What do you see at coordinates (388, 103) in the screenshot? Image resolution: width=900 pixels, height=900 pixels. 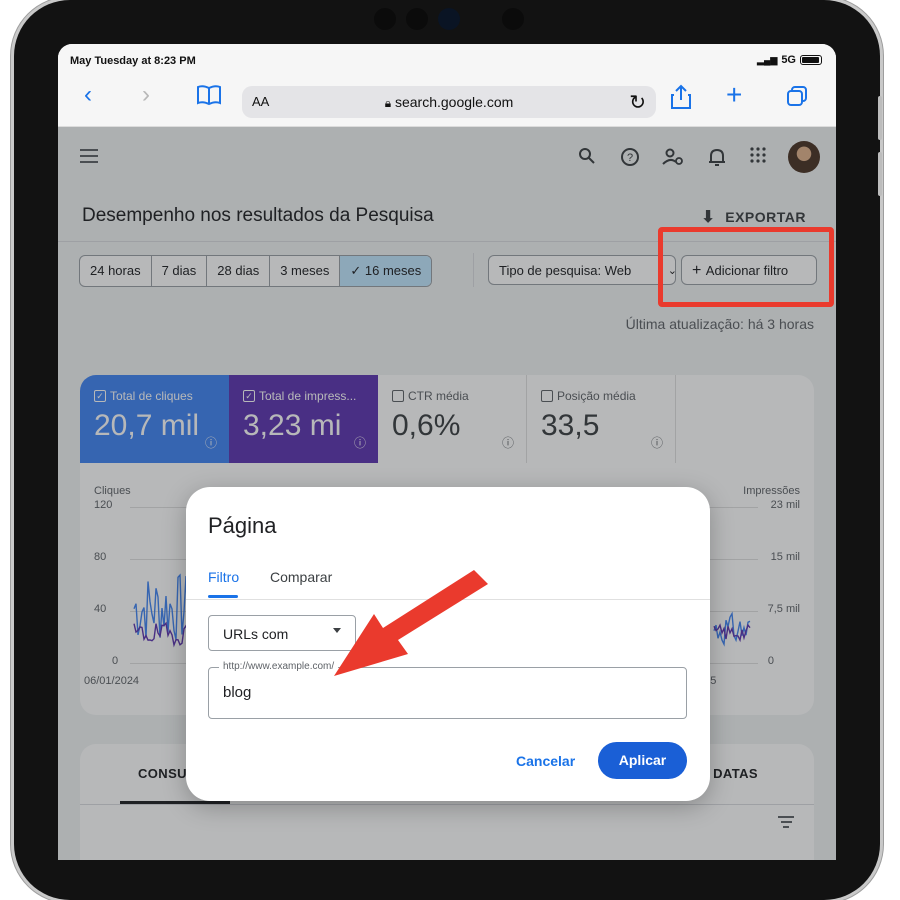 I see `lock-icon: 🔒︎` at bounding box center [388, 103].